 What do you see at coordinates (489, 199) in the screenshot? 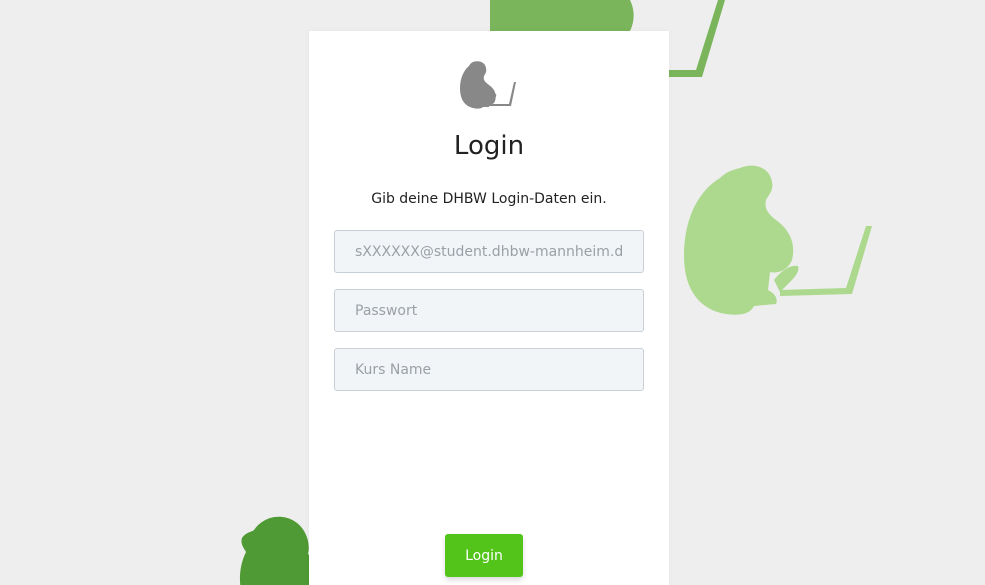
I see `login-instructions: Gib deine DHBW Login-Daten ein.` at bounding box center [489, 199].